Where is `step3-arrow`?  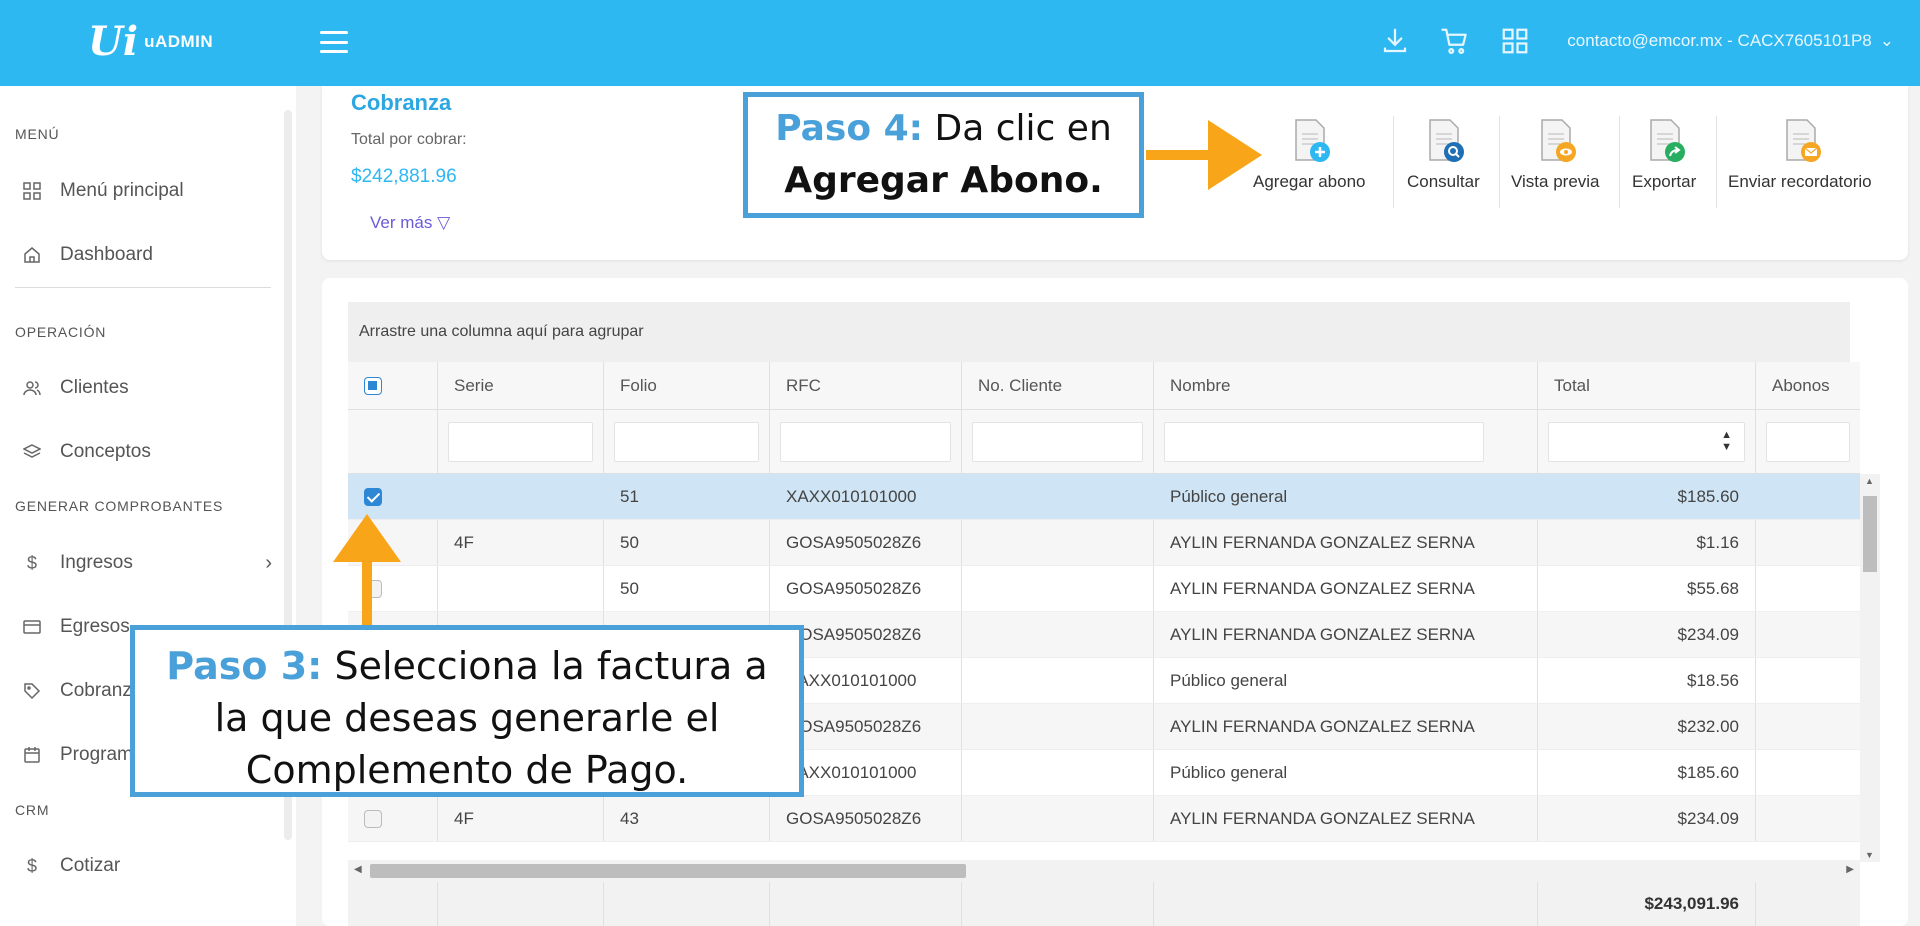
step3-arrow is located at coordinates (367, 571).